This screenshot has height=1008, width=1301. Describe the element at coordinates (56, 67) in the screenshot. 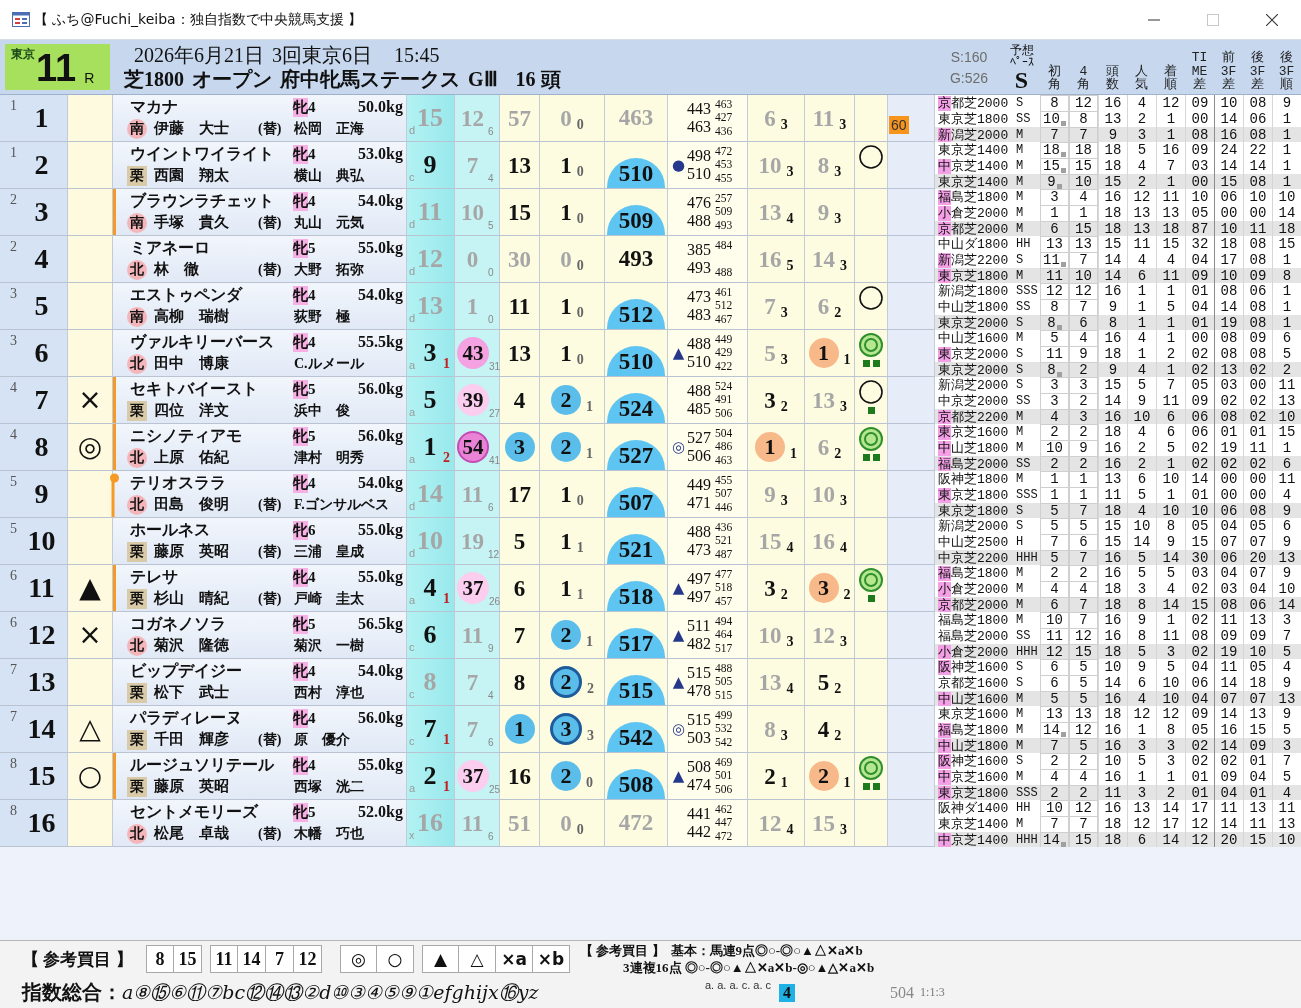

I see `race-number: 11` at that location.